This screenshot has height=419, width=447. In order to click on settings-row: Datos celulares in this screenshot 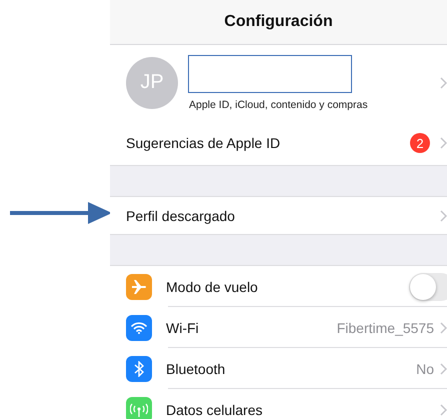, I will do `click(278, 404)`.